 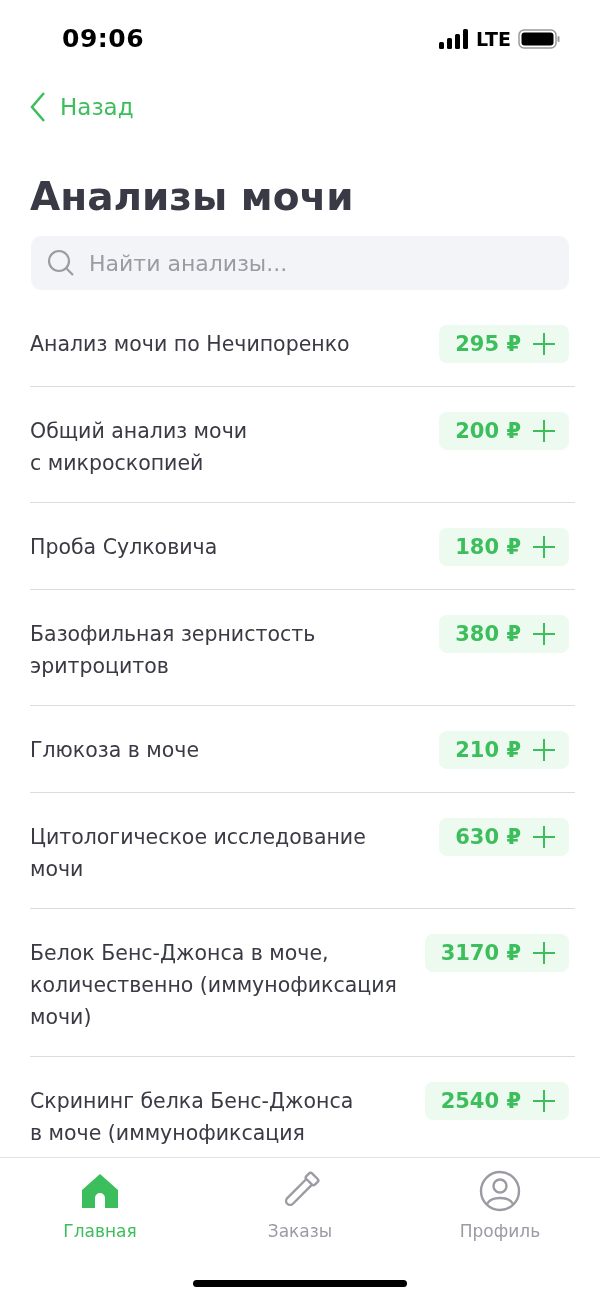 What do you see at coordinates (198, 853) in the screenshot?
I see `test-name: Цитологическое исследование мочи` at bounding box center [198, 853].